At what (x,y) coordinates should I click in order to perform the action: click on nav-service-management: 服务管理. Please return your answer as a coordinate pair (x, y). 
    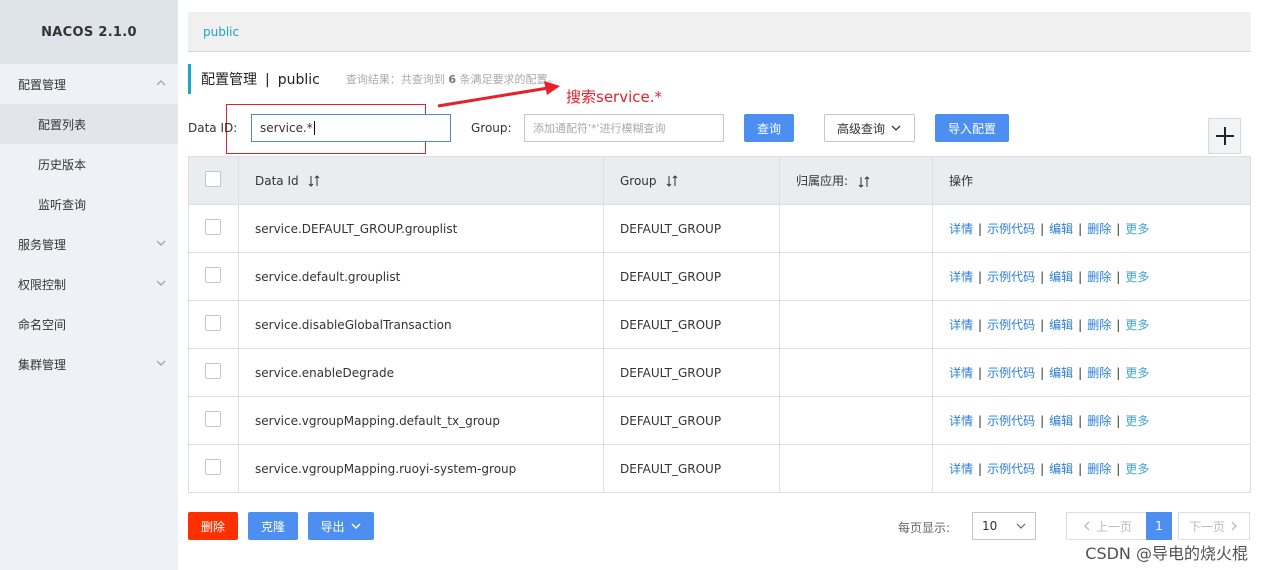
    Looking at the image, I should click on (89, 244).